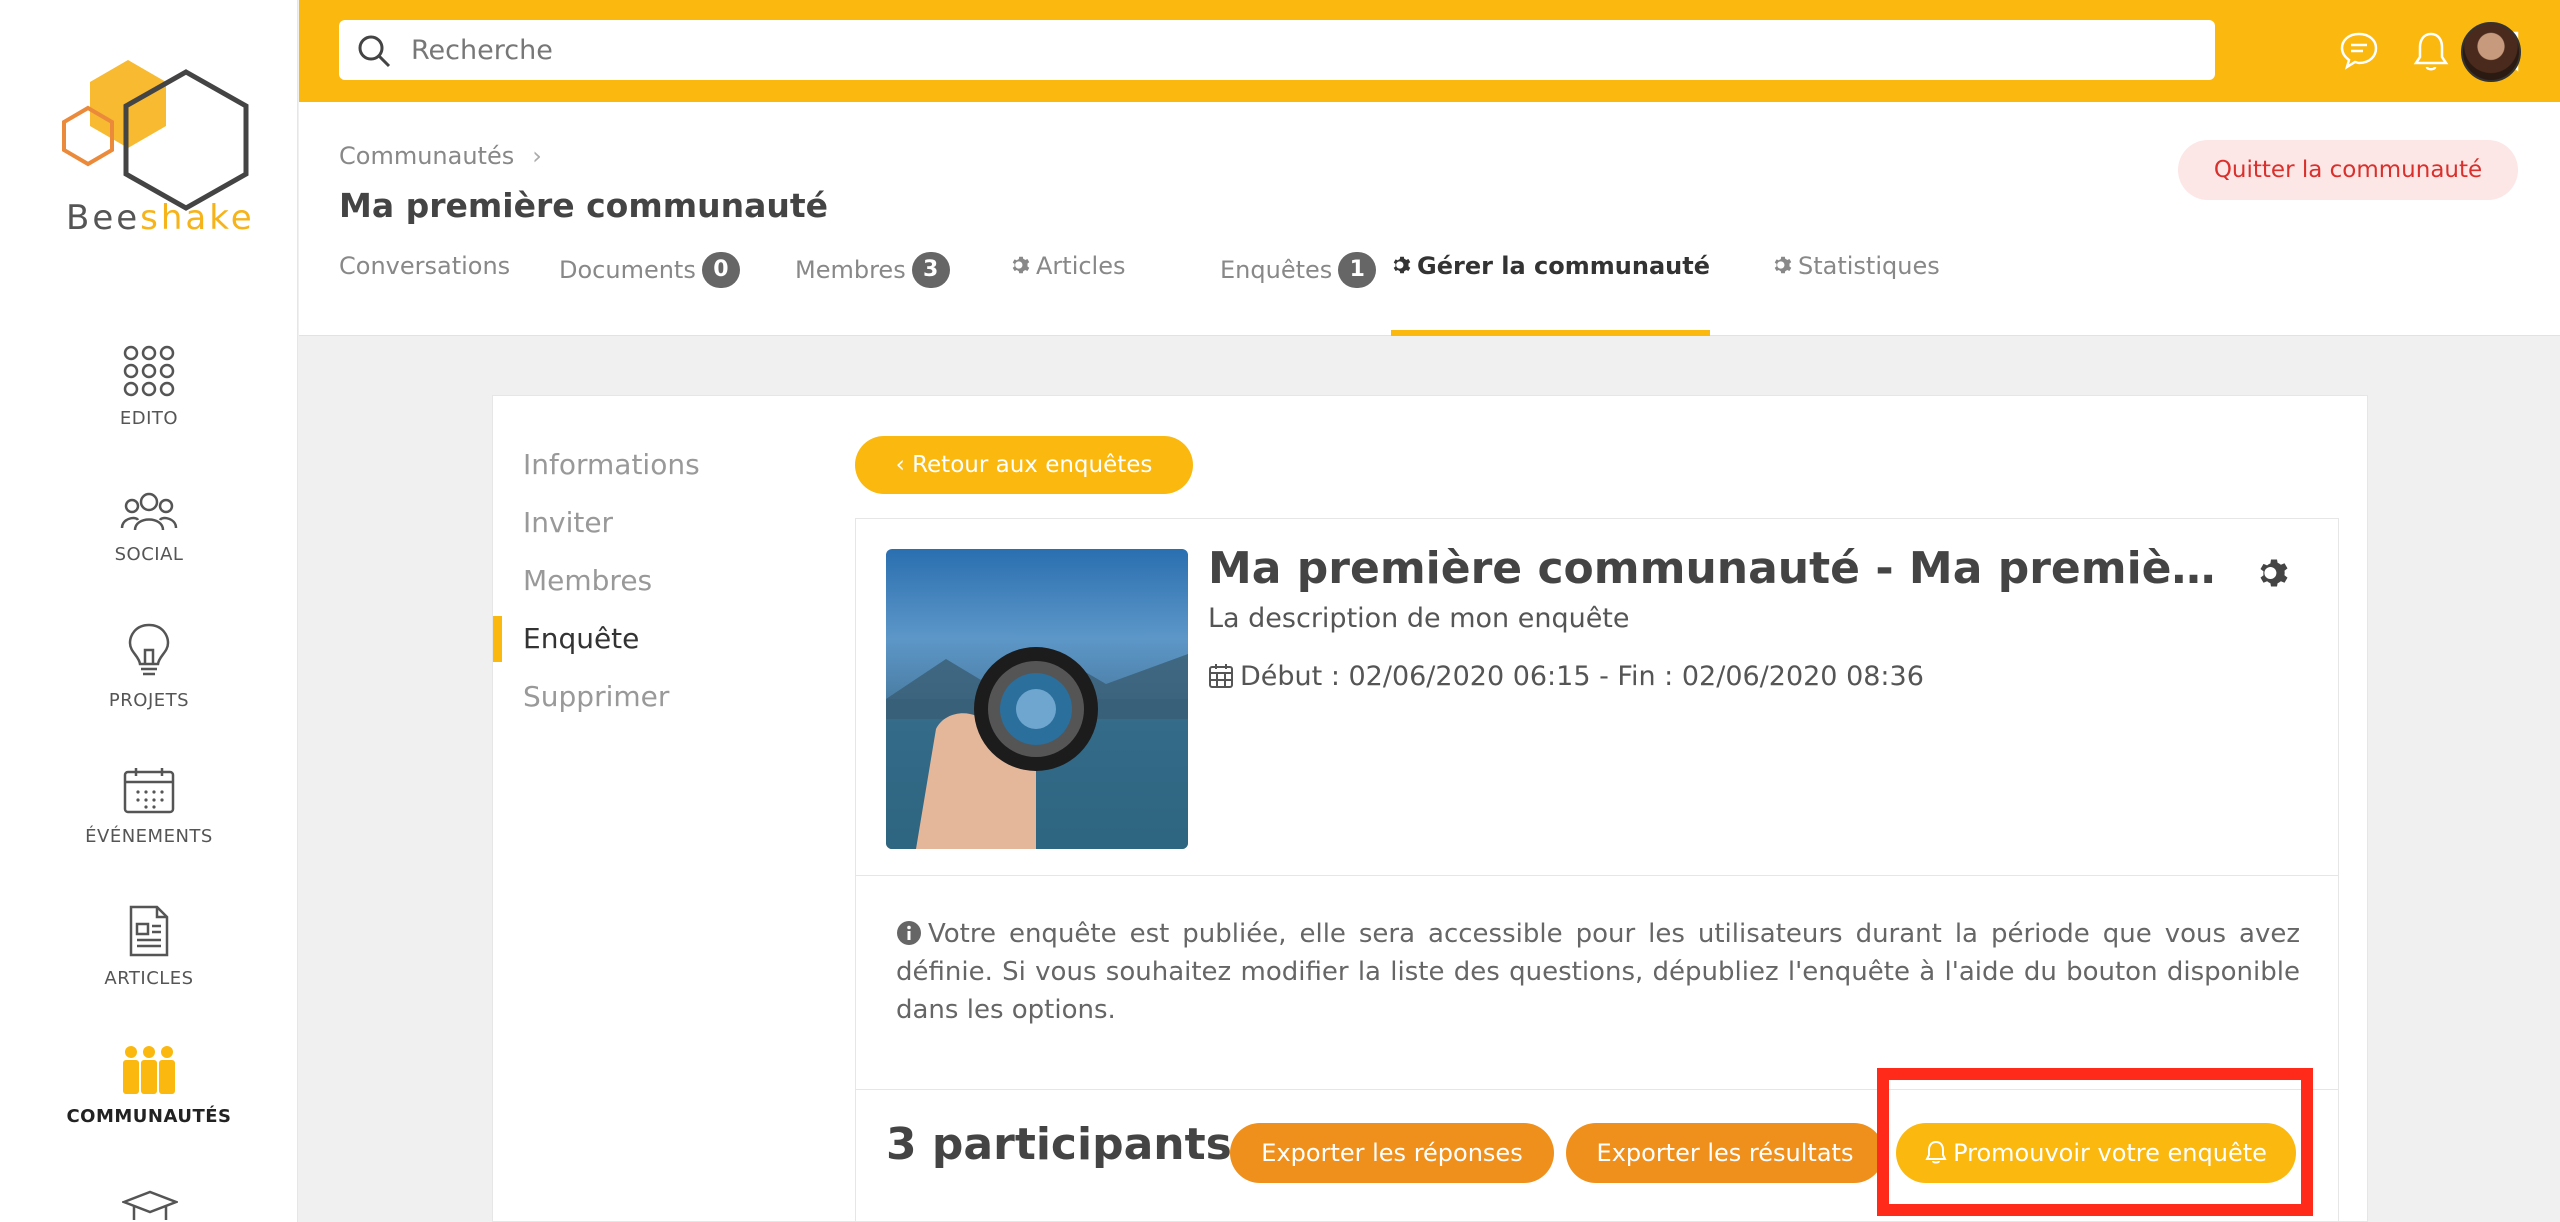 This screenshot has height=1222, width=2560. Describe the element at coordinates (426, 156) in the screenshot. I see `breadcrumb-communautes: Communautés` at that location.